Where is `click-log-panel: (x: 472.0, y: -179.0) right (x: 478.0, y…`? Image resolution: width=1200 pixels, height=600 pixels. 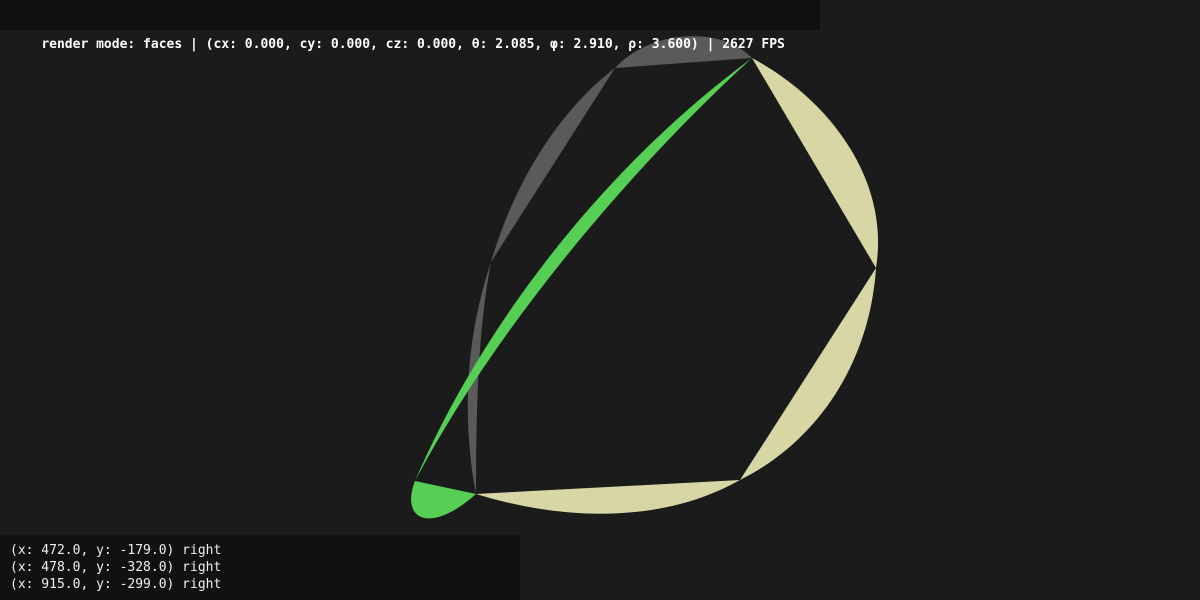 click-log-panel: (x: 472.0, y: -179.0) right (x: 478.0, y… is located at coordinates (260, 567).